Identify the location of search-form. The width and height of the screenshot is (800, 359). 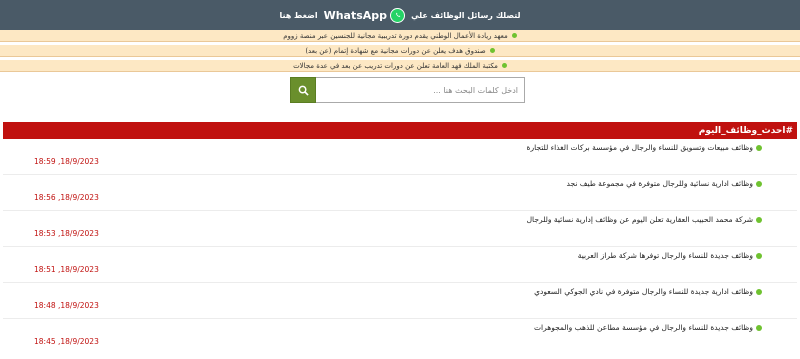
(407, 90).